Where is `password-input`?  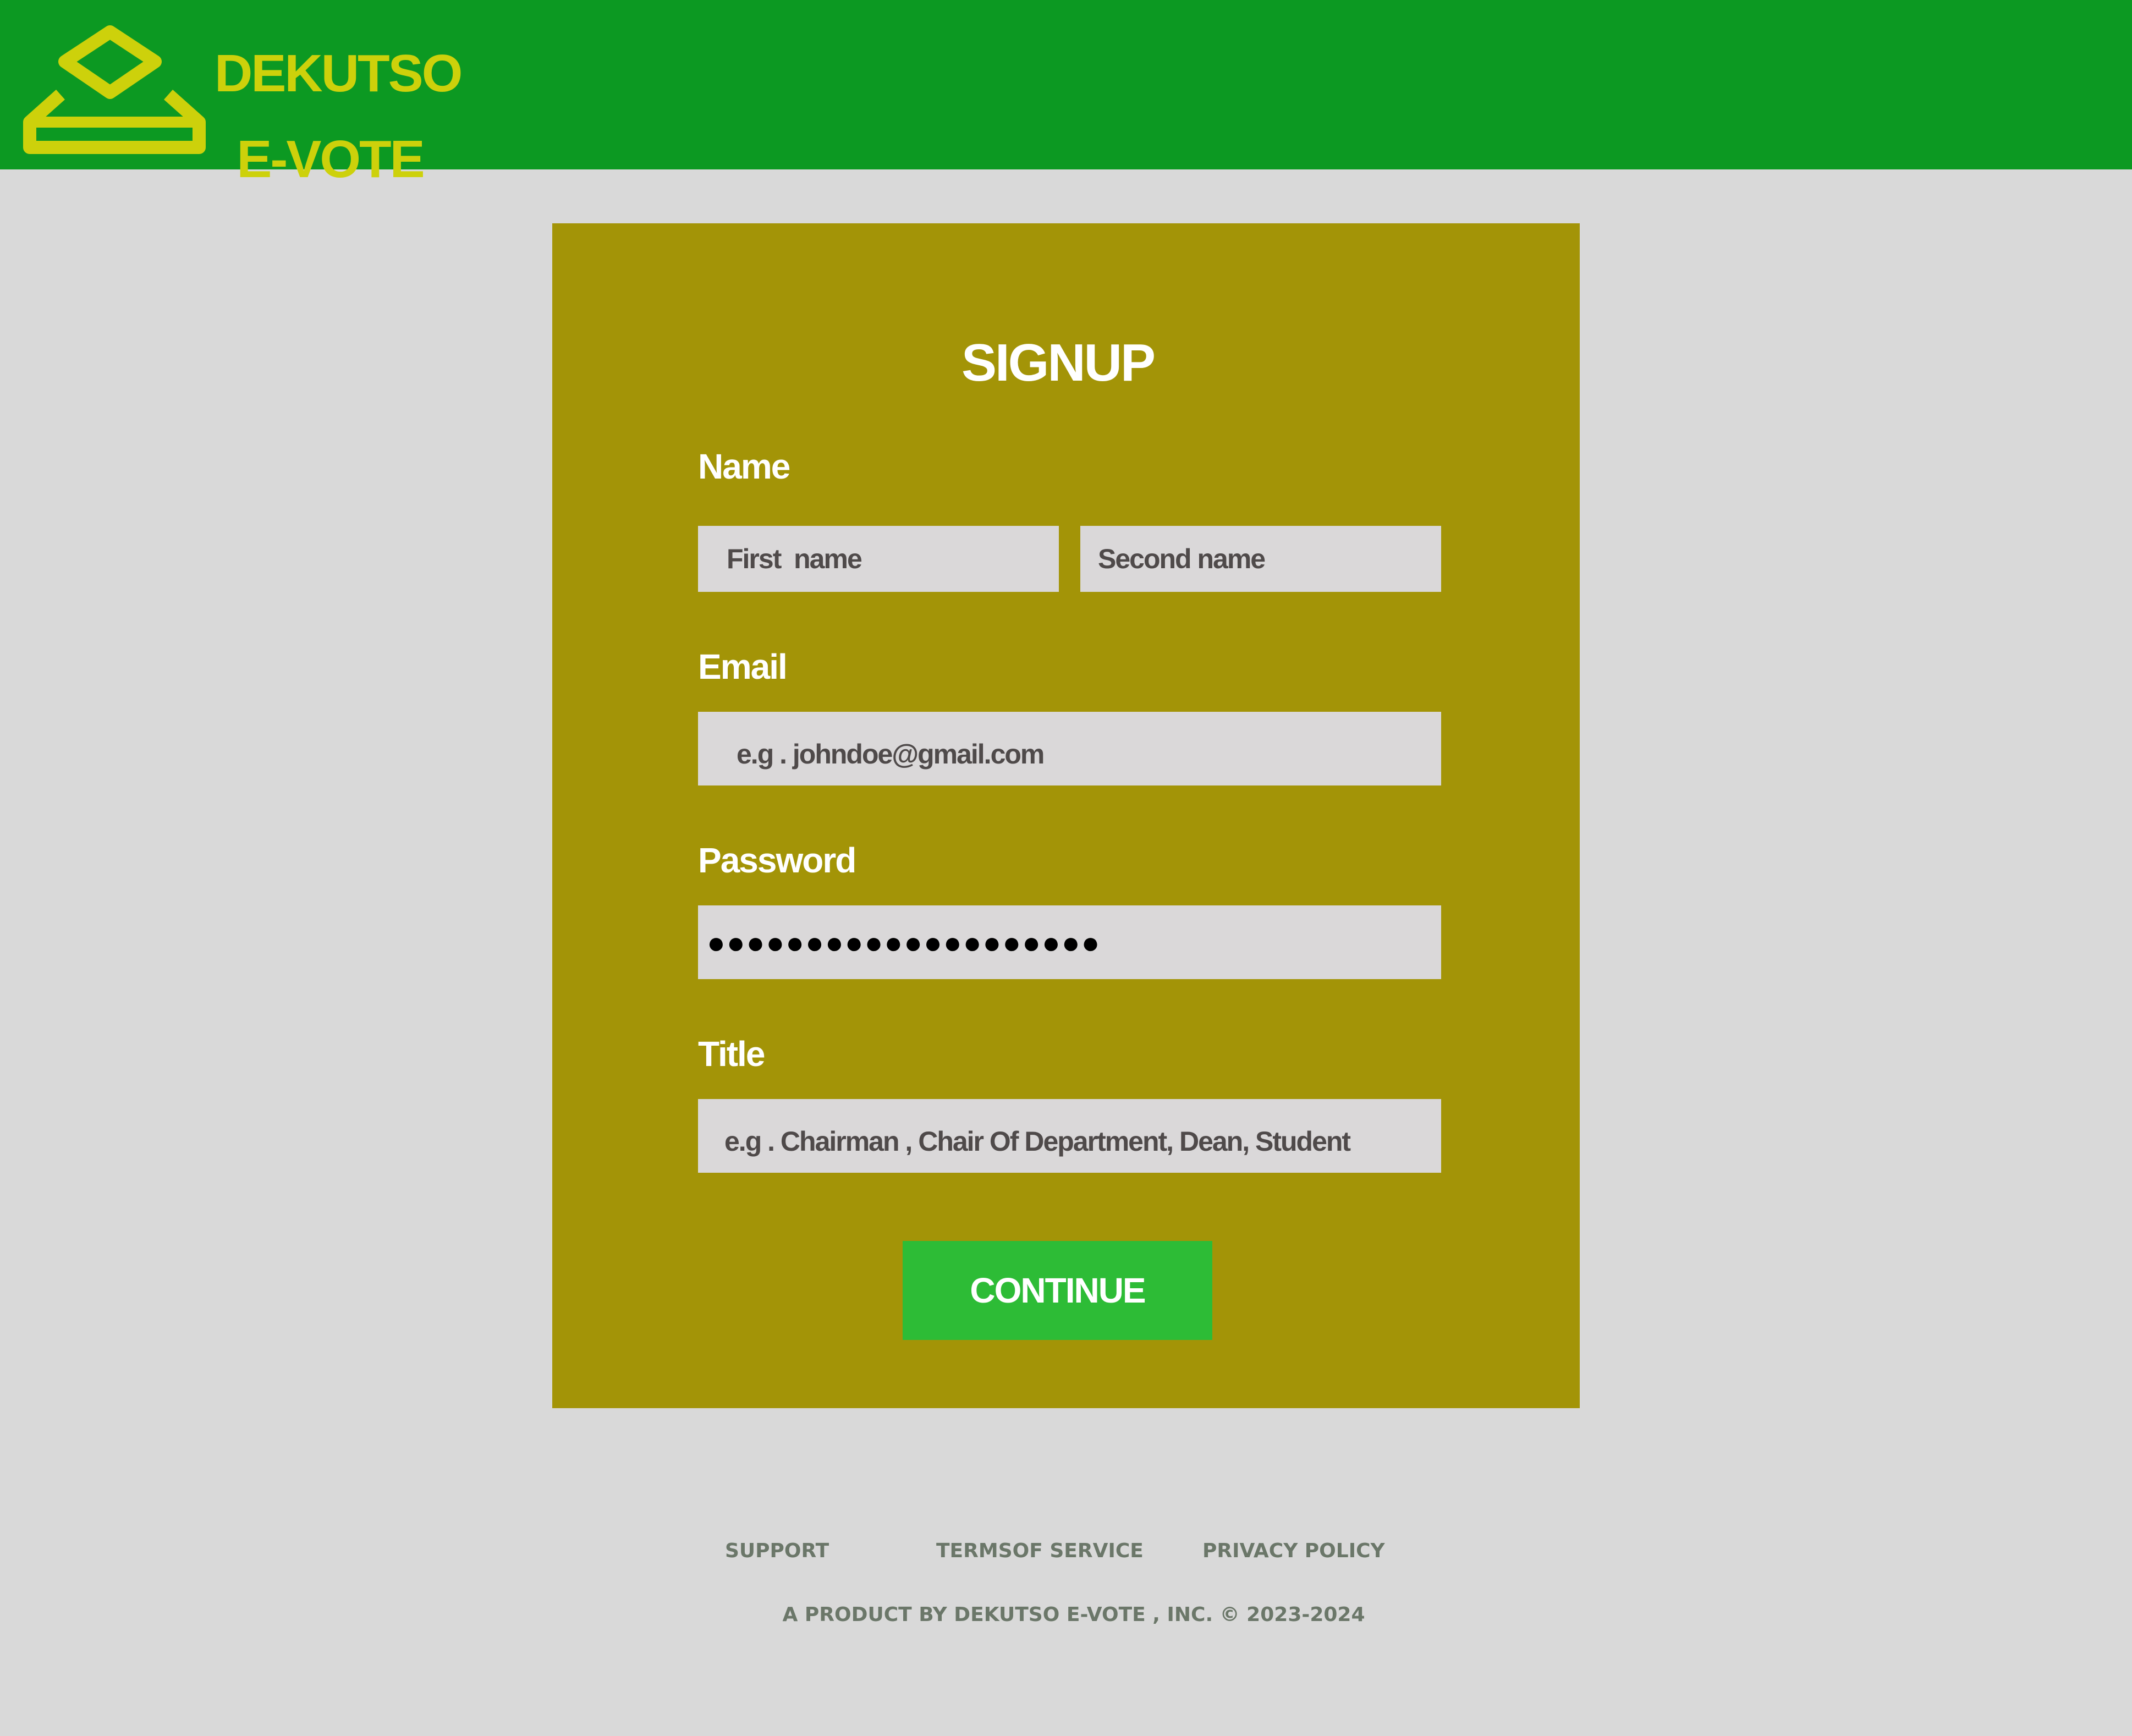
password-input is located at coordinates (1069, 942).